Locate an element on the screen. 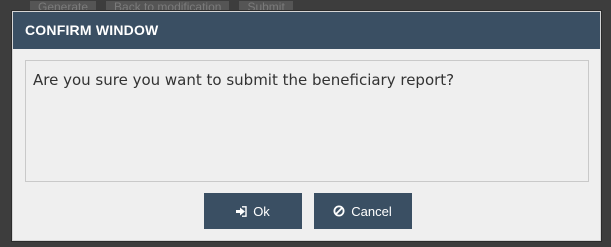 Image resolution: width=611 pixels, height=247 pixels. cancel-button-label: Cancel is located at coordinates (371, 211).